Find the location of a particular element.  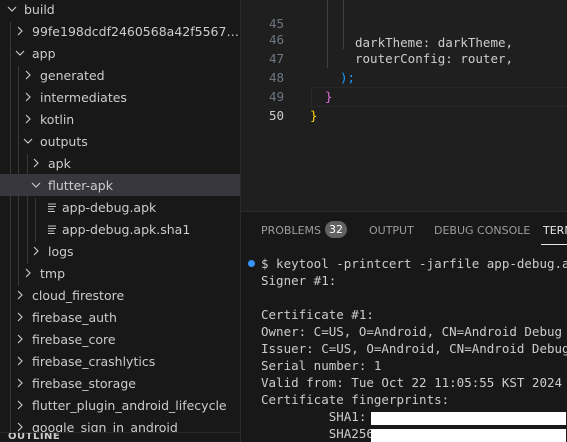

outline-section-header: OUTLINE is located at coordinates (120, 436).